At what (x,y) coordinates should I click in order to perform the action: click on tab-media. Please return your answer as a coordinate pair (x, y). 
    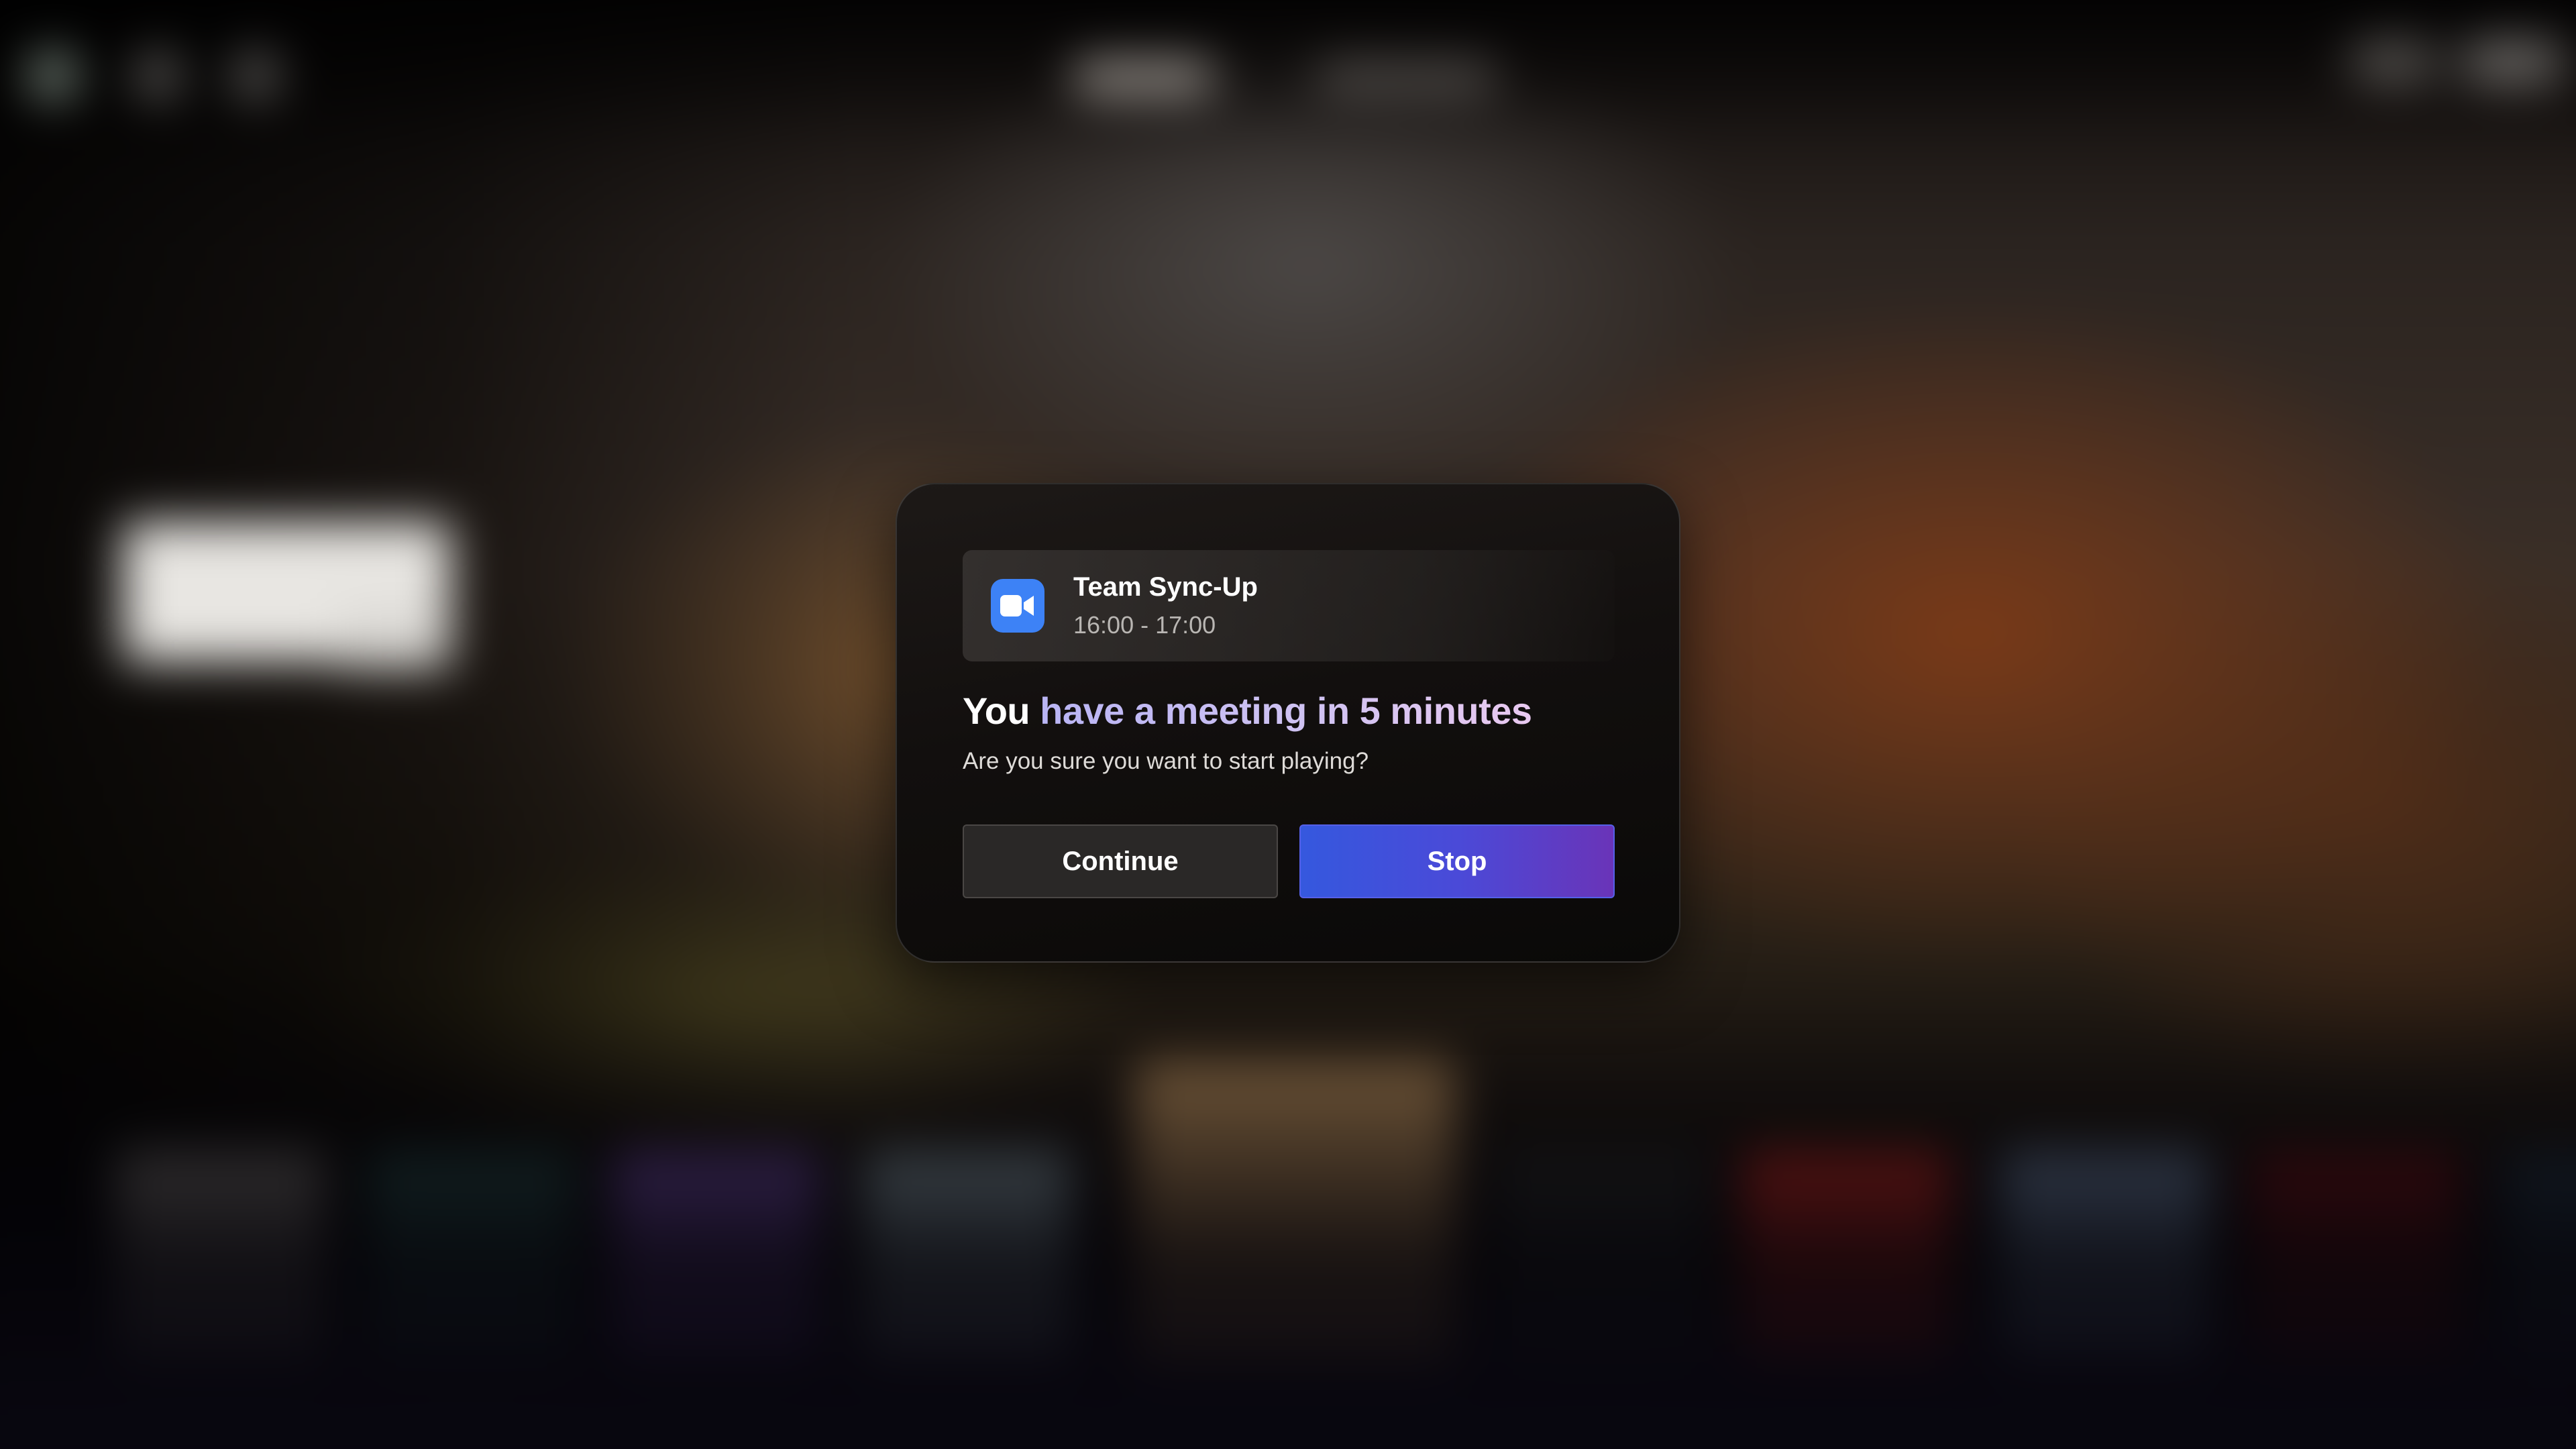
    Looking at the image, I should click on (1406, 77).